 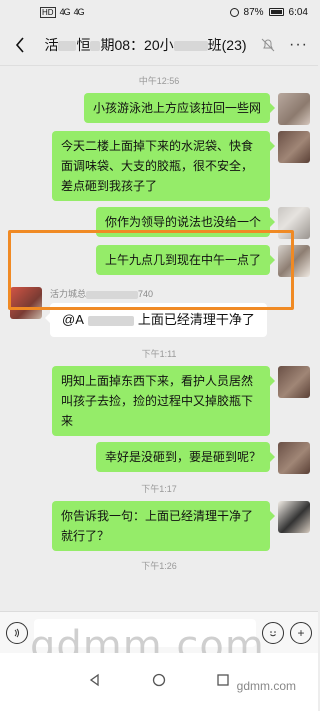 I want to click on title-suffix: 期08：20小, so click(x=137, y=44).